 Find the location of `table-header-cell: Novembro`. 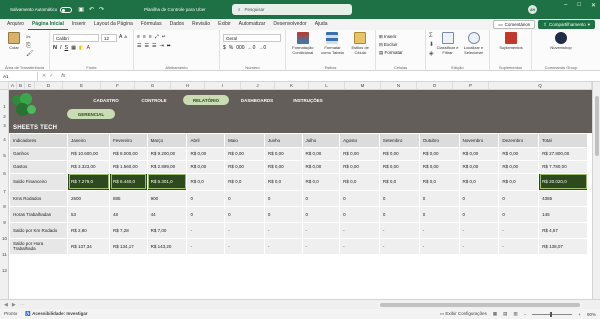

table-header-cell: Novembro is located at coordinates (479, 141).